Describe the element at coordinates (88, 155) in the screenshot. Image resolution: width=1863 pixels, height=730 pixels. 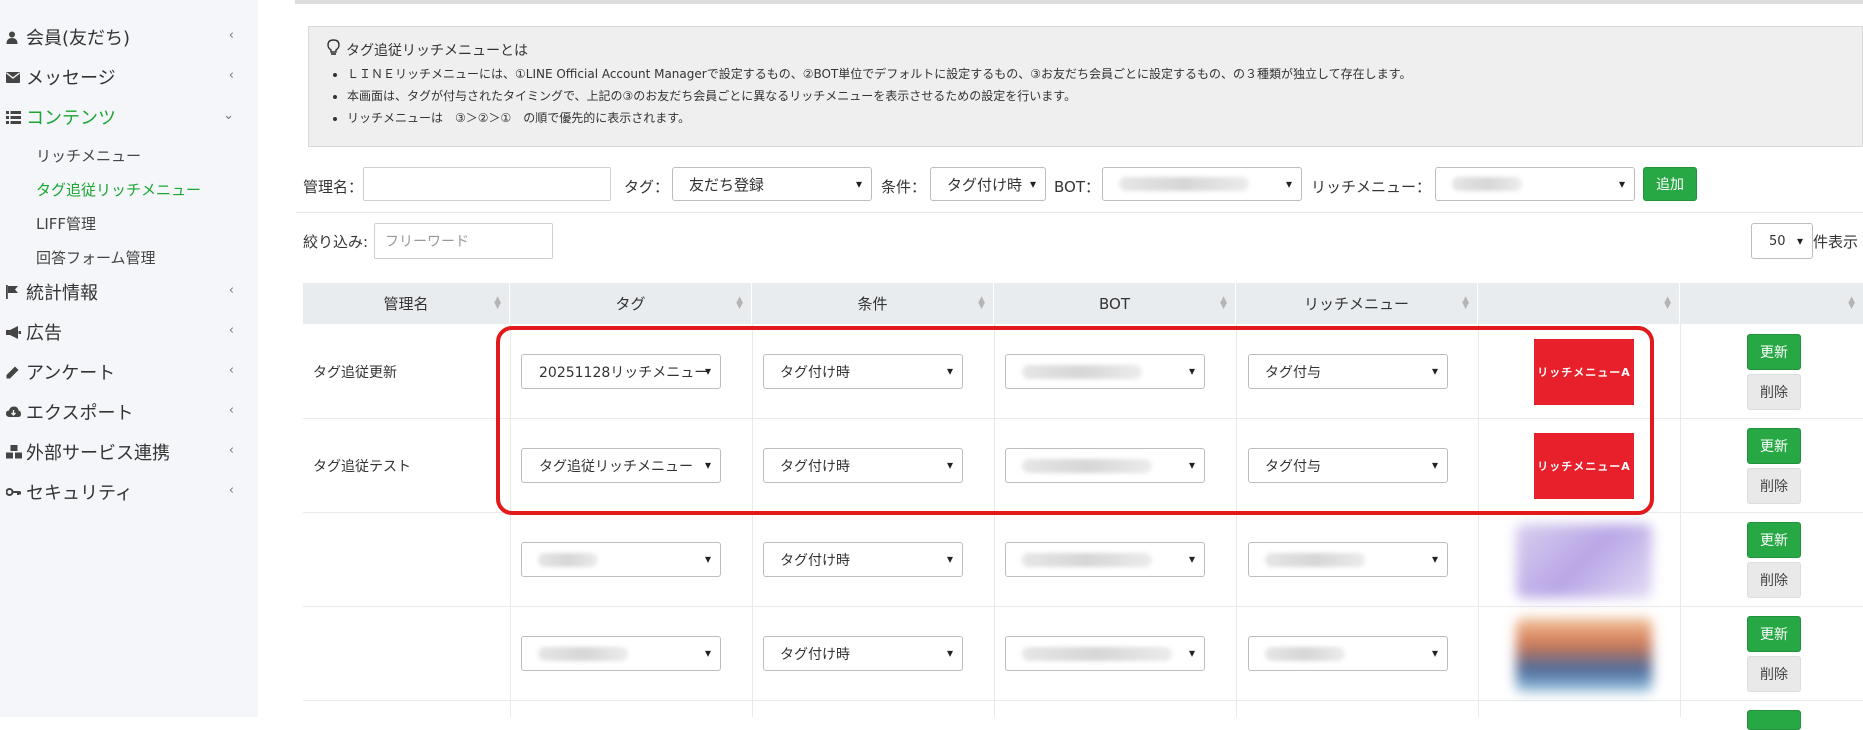
I see `sidebar-subitem-richmenu: リッチメニュー` at that location.